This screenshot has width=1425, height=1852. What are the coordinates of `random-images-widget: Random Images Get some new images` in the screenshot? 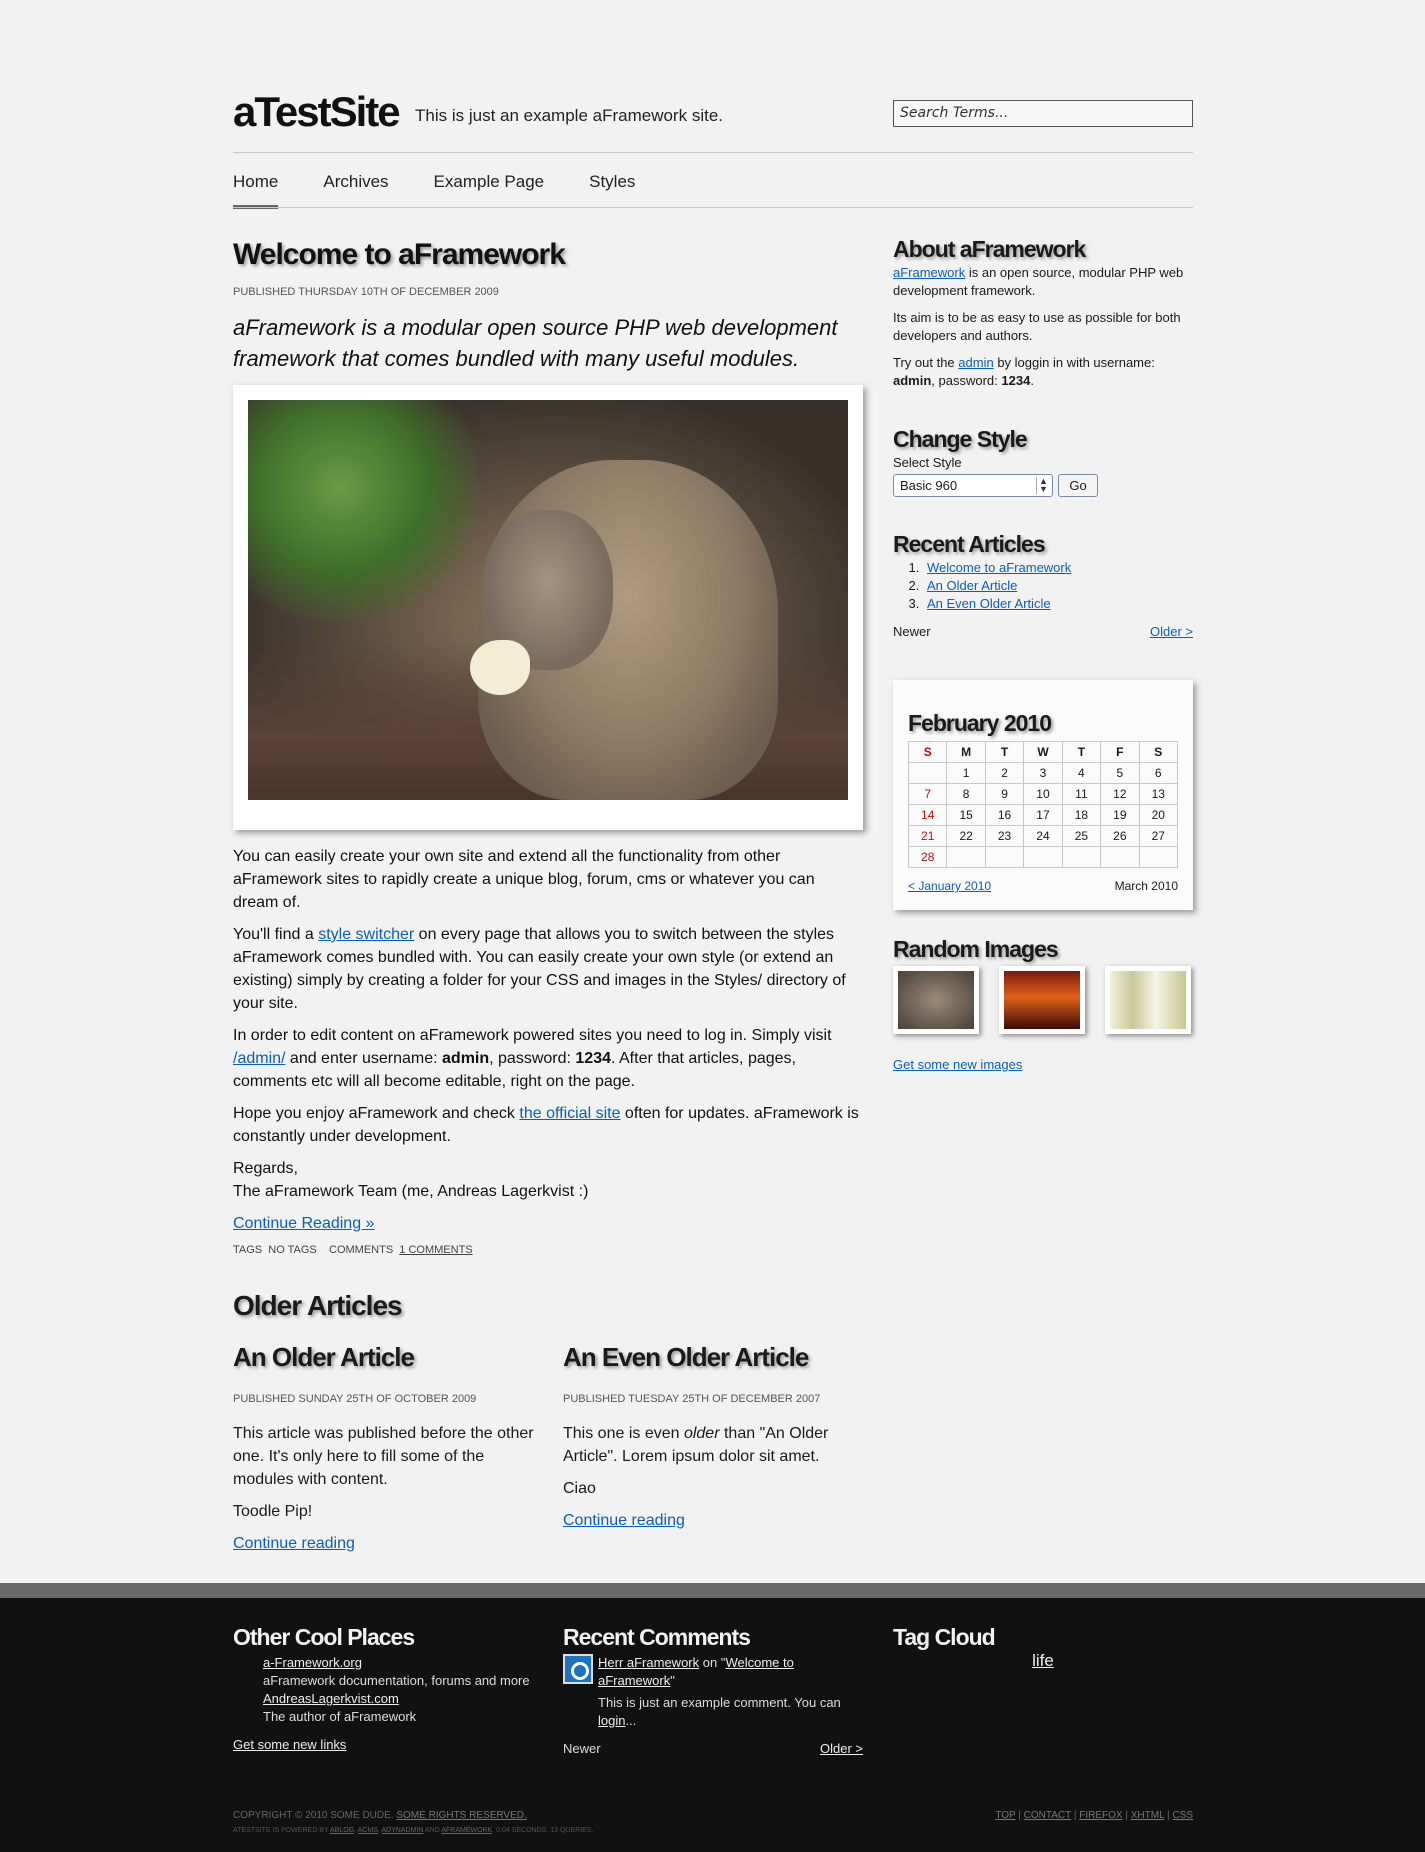 It's located at (1043, 1005).